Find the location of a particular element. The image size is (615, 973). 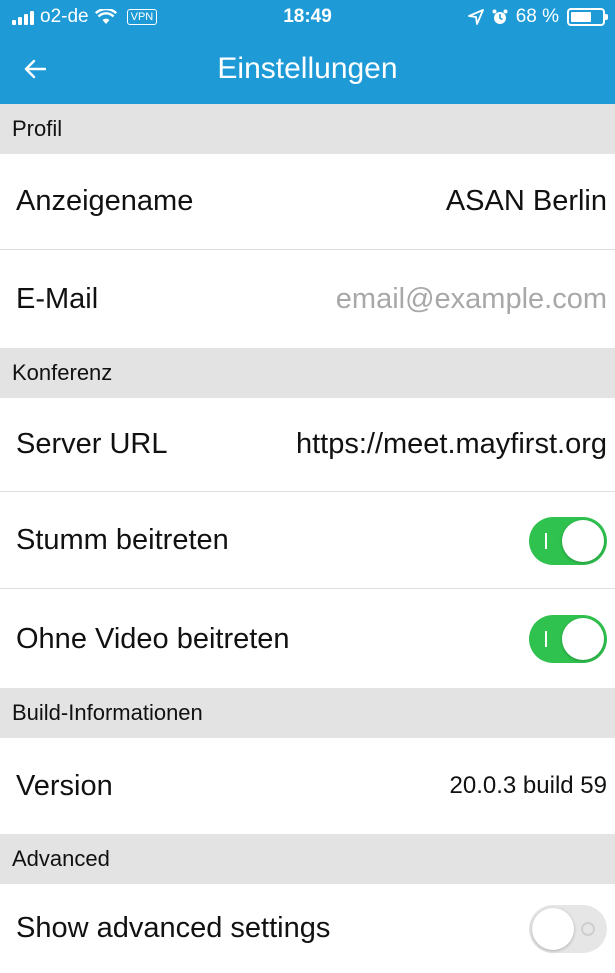

server-url-label: Server URL is located at coordinates (92, 444).